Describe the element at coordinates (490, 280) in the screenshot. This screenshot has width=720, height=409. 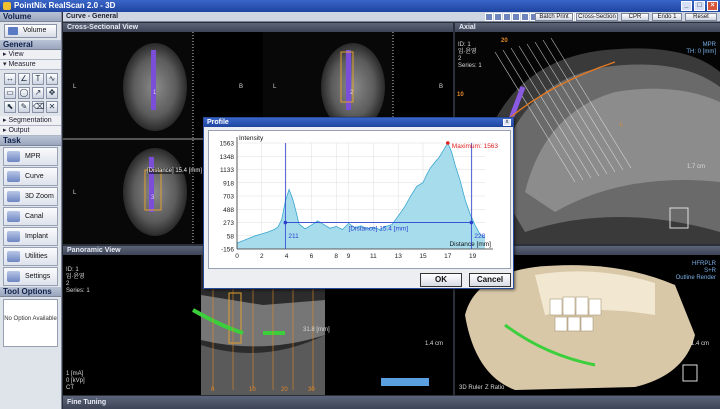
I see `cancel-button: Cancel` at that location.